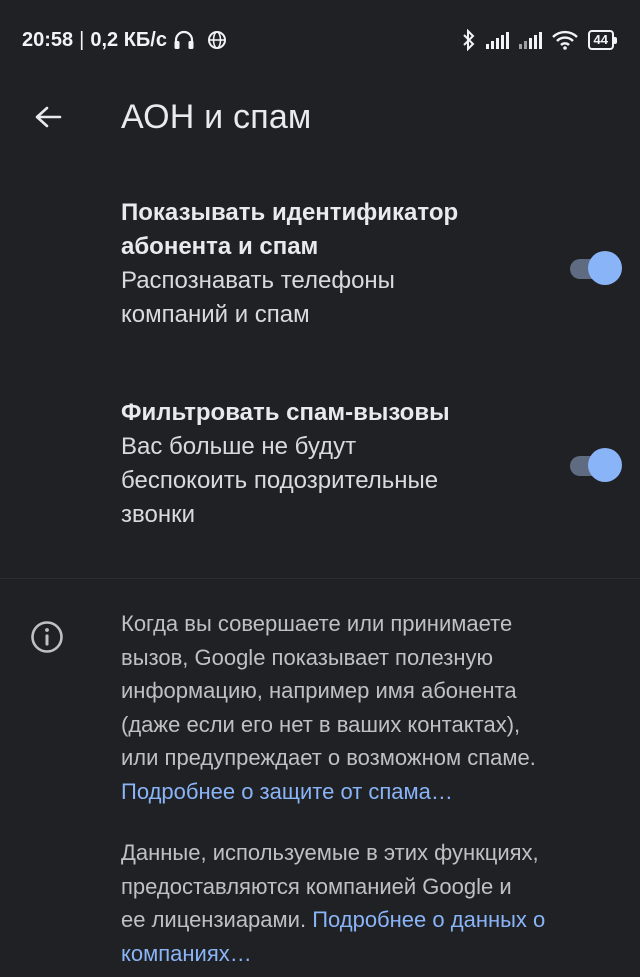 The width and height of the screenshot is (640, 977). Describe the element at coordinates (258, 280) in the screenshot. I see `setting-summary-line: Распознавать телефоны` at that location.